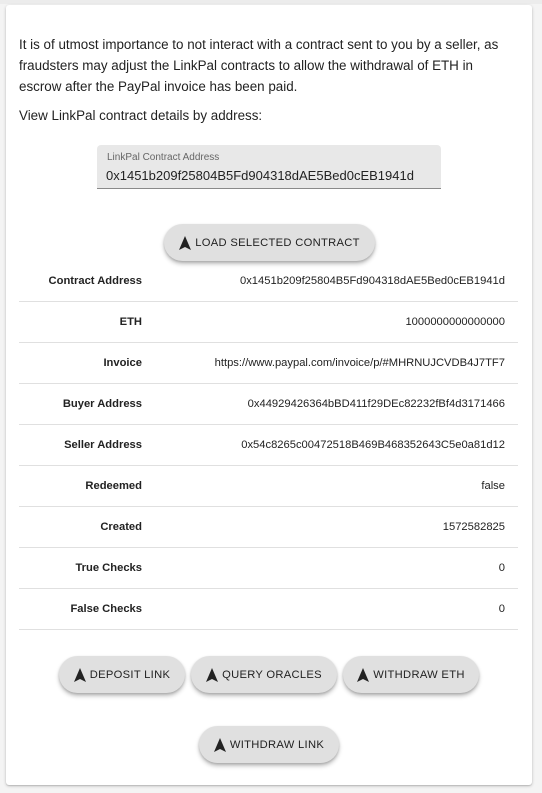 The height and width of the screenshot is (793, 542). What do you see at coordinates (95, 281) in the screenshot?
I see `detail-key: Contract Address` at bounding box center [95, 281].